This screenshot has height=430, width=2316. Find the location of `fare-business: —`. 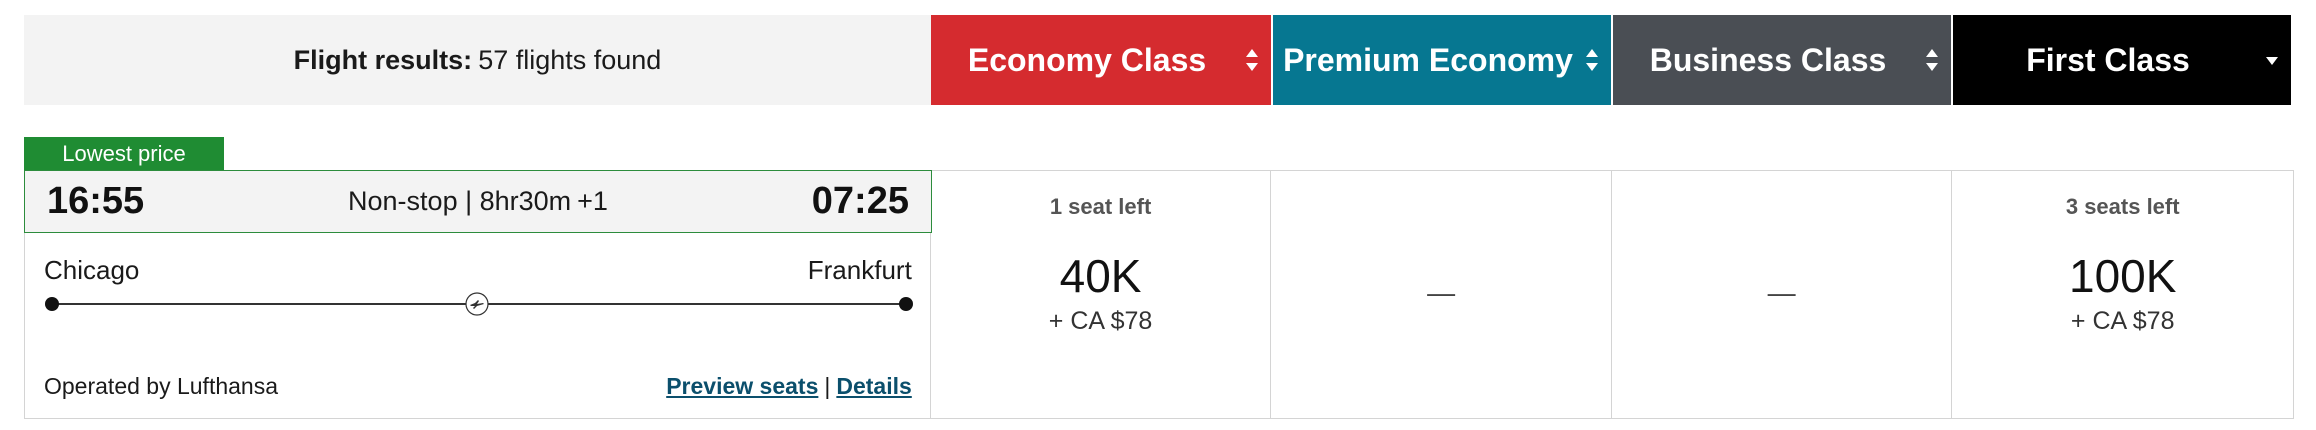

fare-business: — is located at coordinates (1782, 294).